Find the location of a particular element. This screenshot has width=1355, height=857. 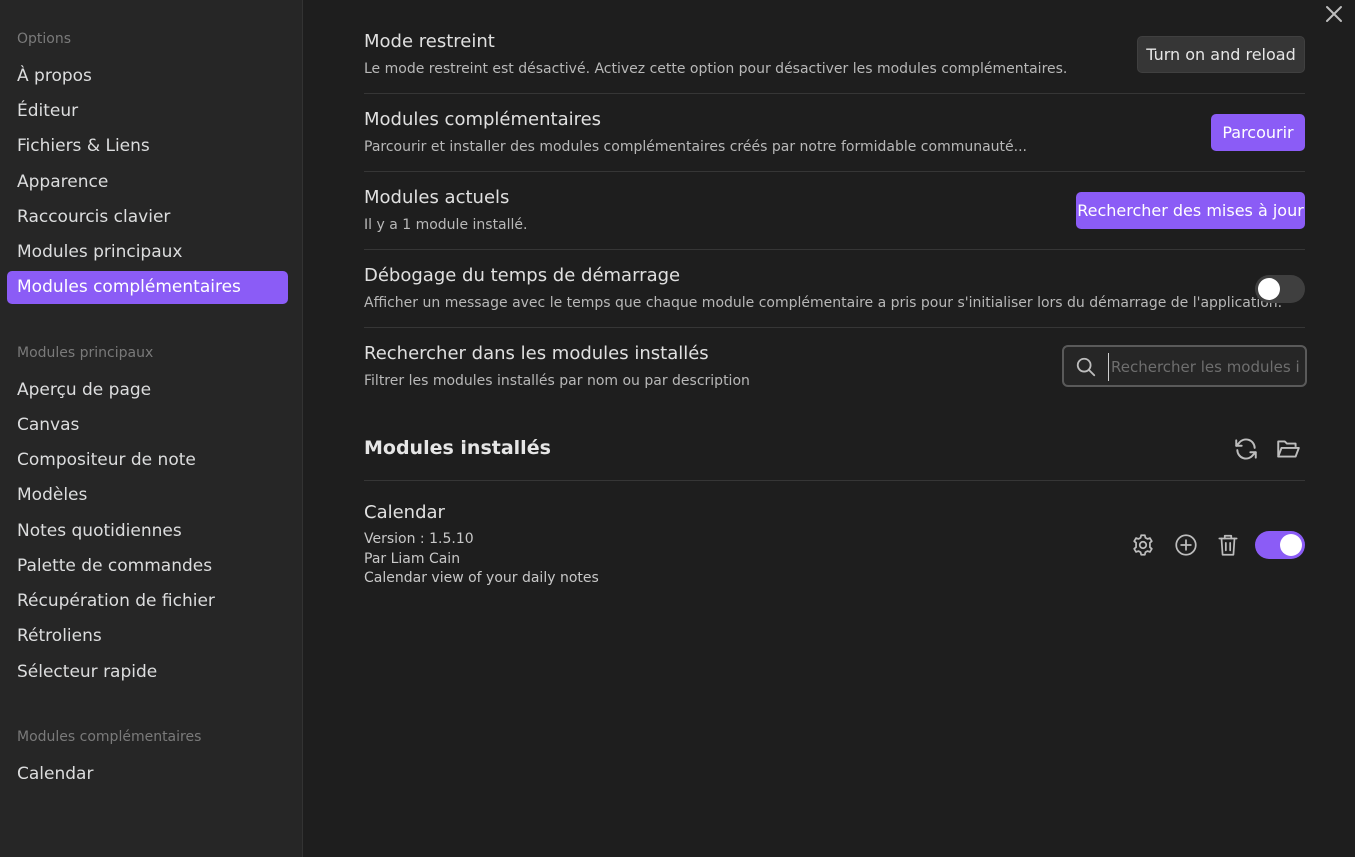

plus-circle-icon is located at coordinates (1186, 545).